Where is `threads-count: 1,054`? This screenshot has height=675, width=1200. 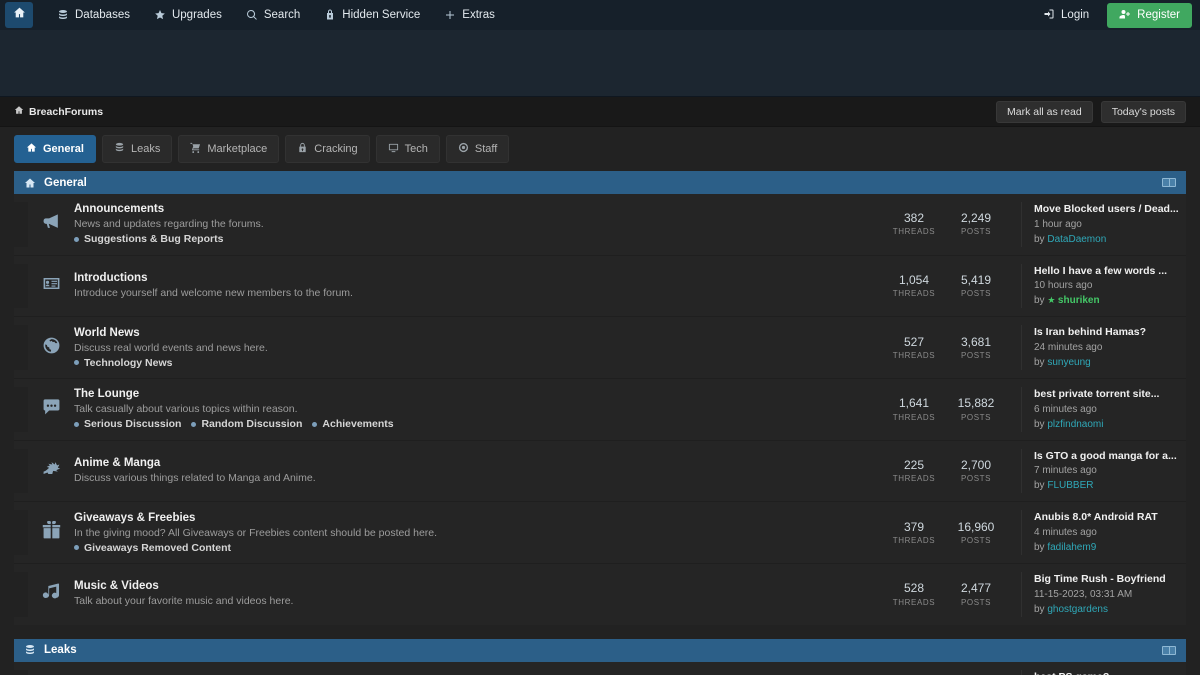 threads-count: 1,054 is located at coordinates (914, 279).